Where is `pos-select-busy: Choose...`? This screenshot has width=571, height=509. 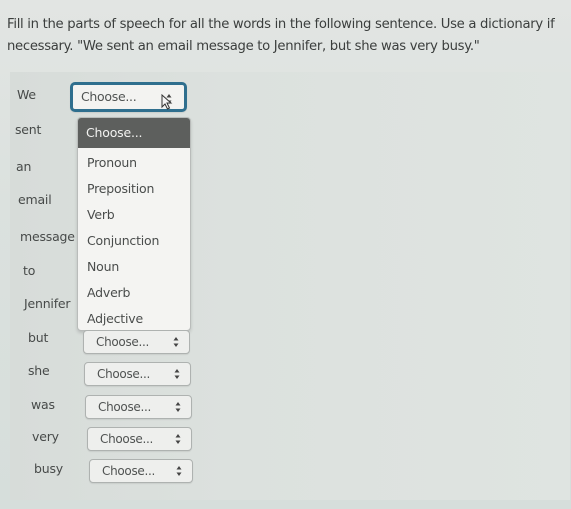
pos-select-busy: Choose... is located at coordinates (141, 471).